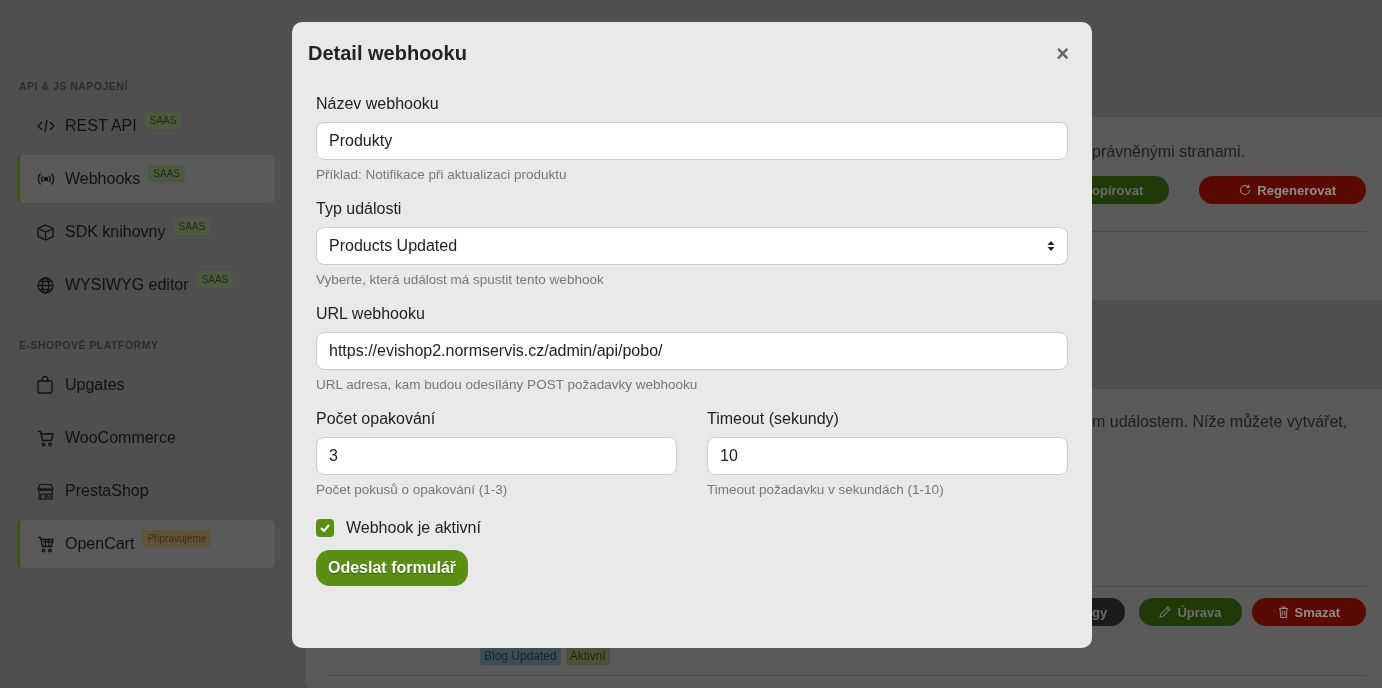  What do you see at coordinates (95, 385) in the screenshot?
I see `item-label: Upgates` at bounding box center [95, 385].